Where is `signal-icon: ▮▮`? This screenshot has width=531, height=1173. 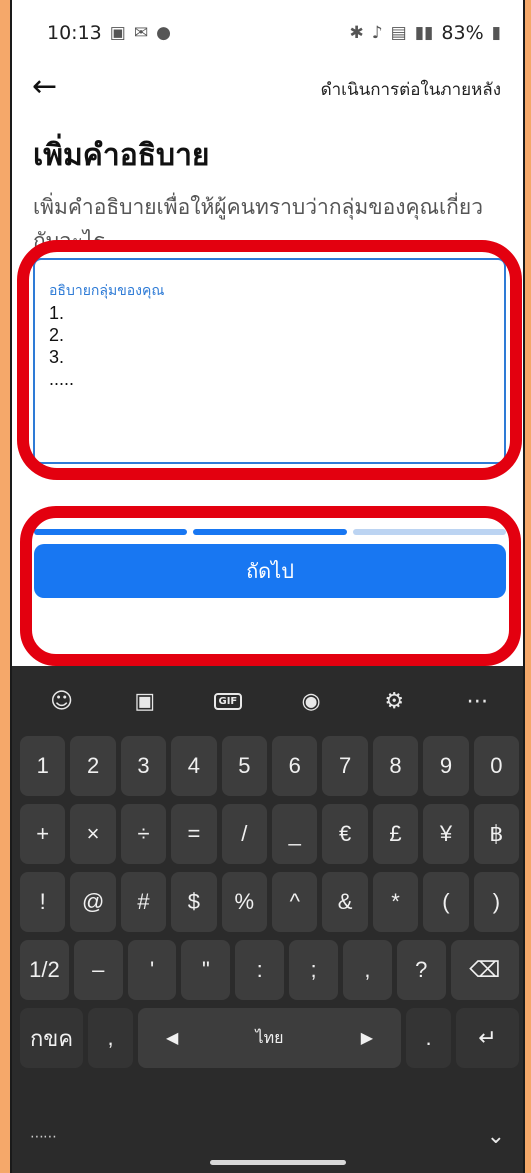 signal-icon: ▮▮ is located at coordinates (424, 33).